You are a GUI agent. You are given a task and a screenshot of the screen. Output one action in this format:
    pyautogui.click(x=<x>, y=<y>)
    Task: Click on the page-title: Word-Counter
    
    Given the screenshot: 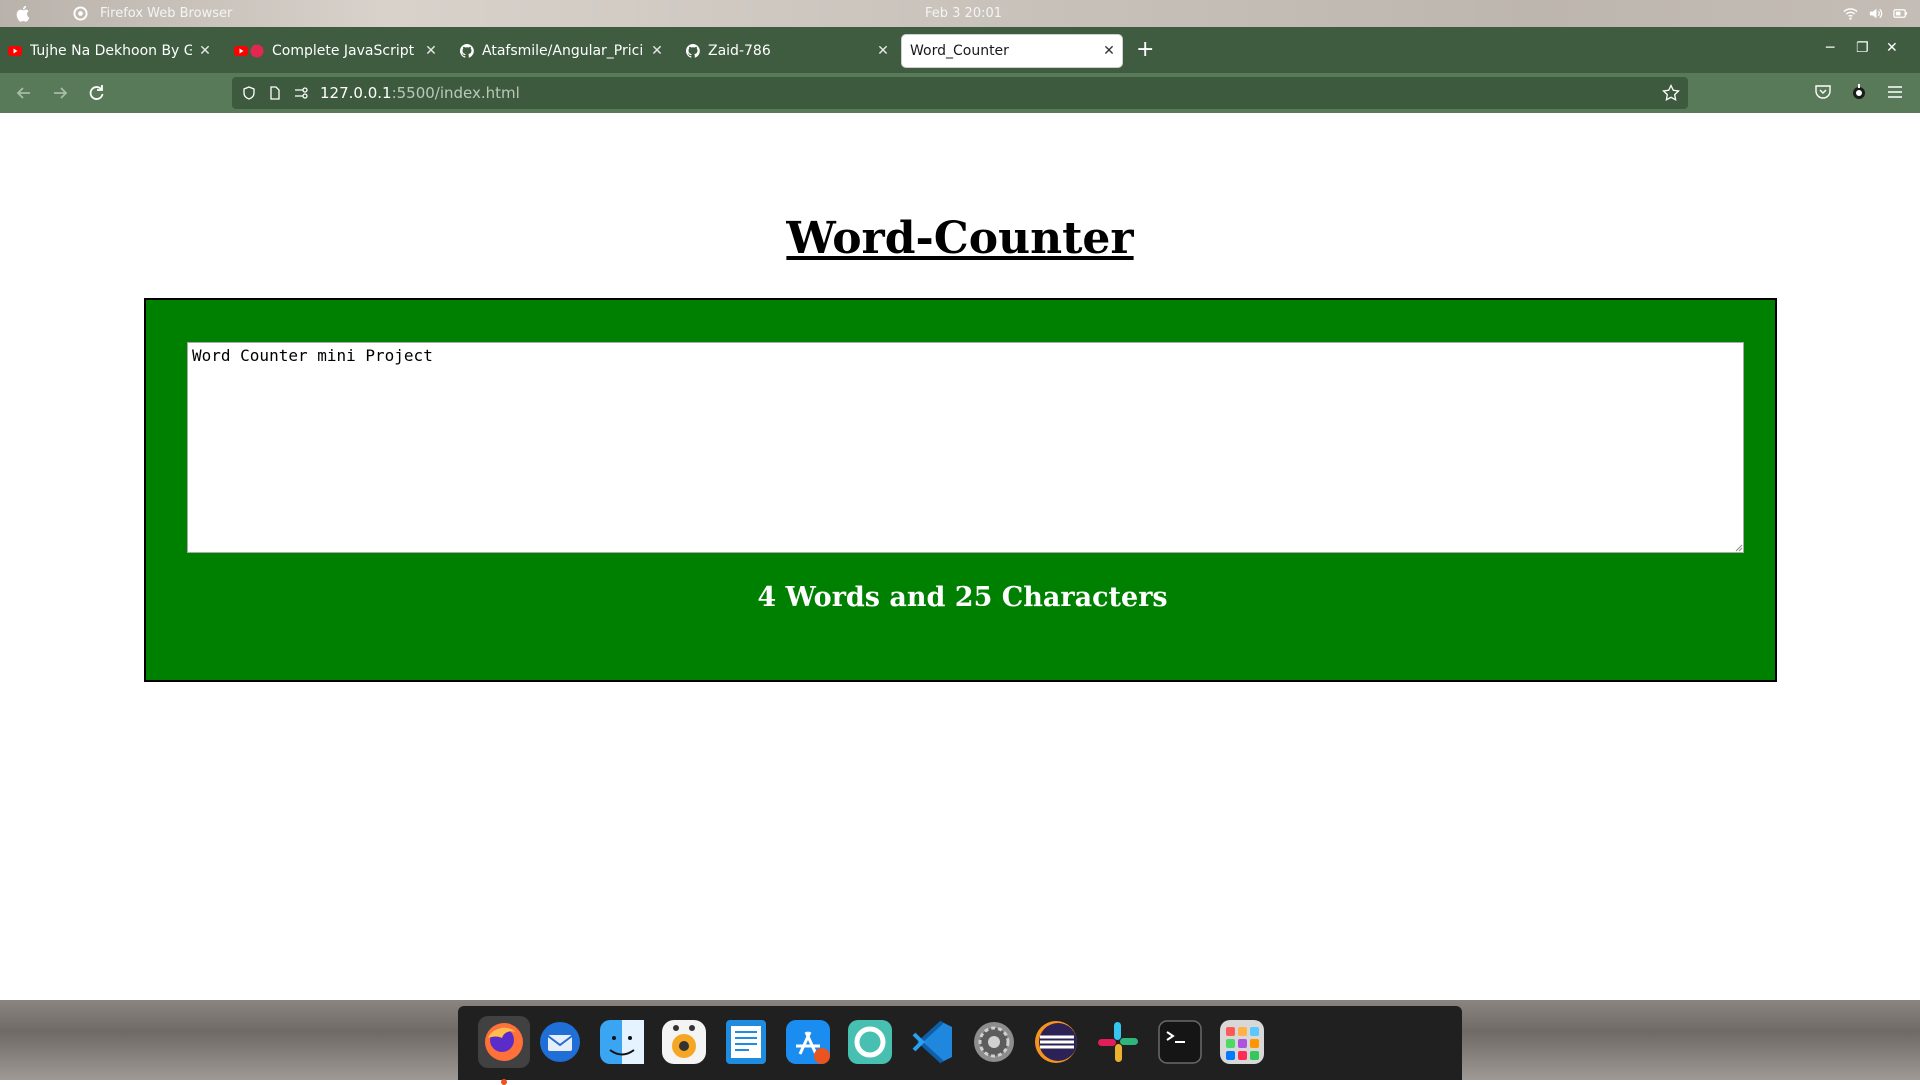 What is the action you would take?
    pyautogui.click(x=960, y=238)
    